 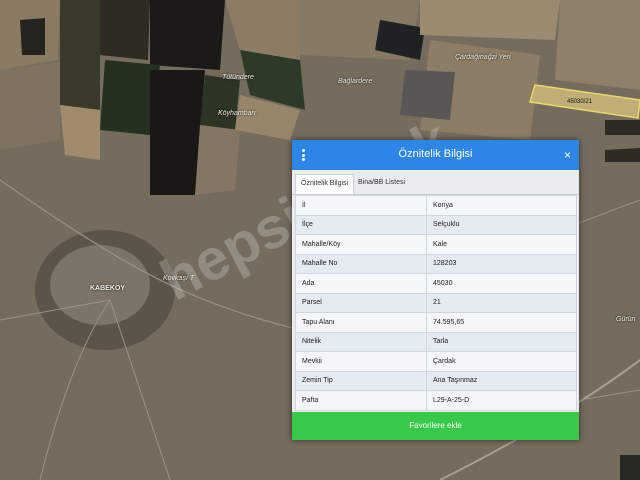 I want to click on attribute-key: Pafta, so click(x=361, y=400).